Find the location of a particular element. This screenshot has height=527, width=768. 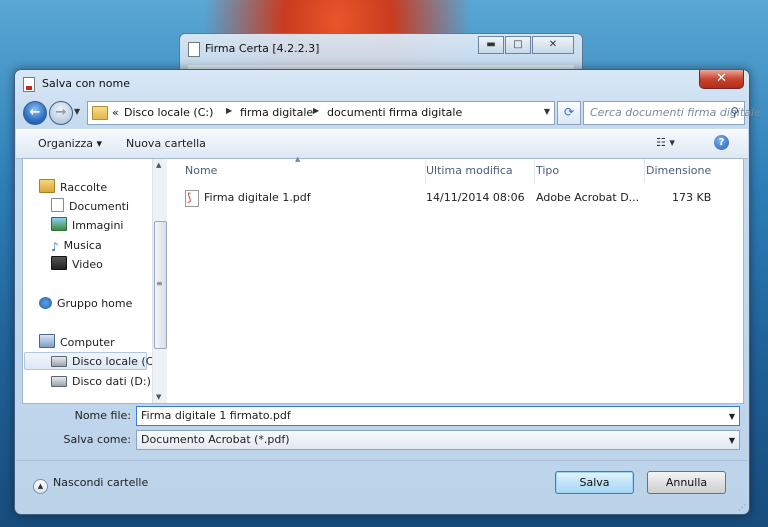

breadcrumb-disk-c: Disco locale (C:) is located at coordinates (168, 112).